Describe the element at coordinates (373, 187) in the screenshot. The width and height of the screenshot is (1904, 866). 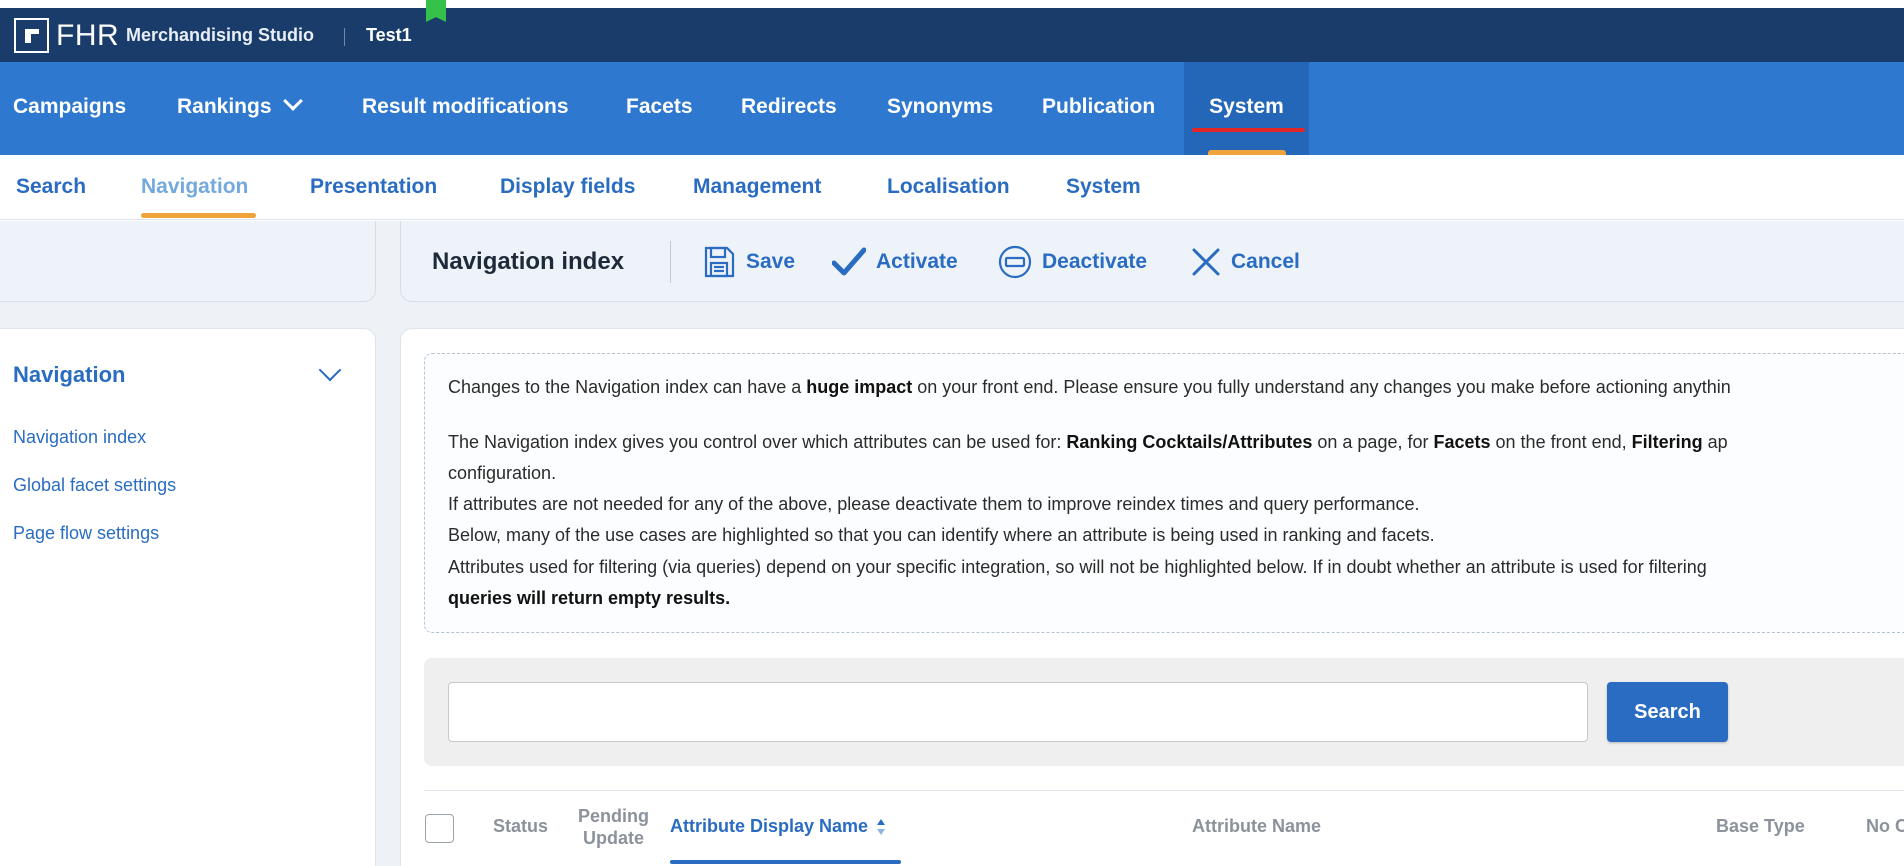
I see `sub-nav-presentation: Presentation` at that location.